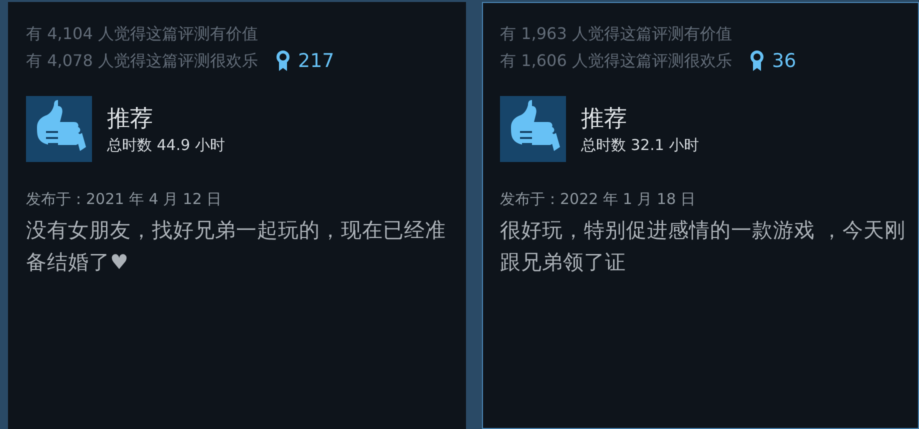  What do you see at coordinates (616, 61) in the screenshot?
I see `funny-count: 有 1,606 人觉得这篇评测很欢乐` at bounding box center [616, 61].